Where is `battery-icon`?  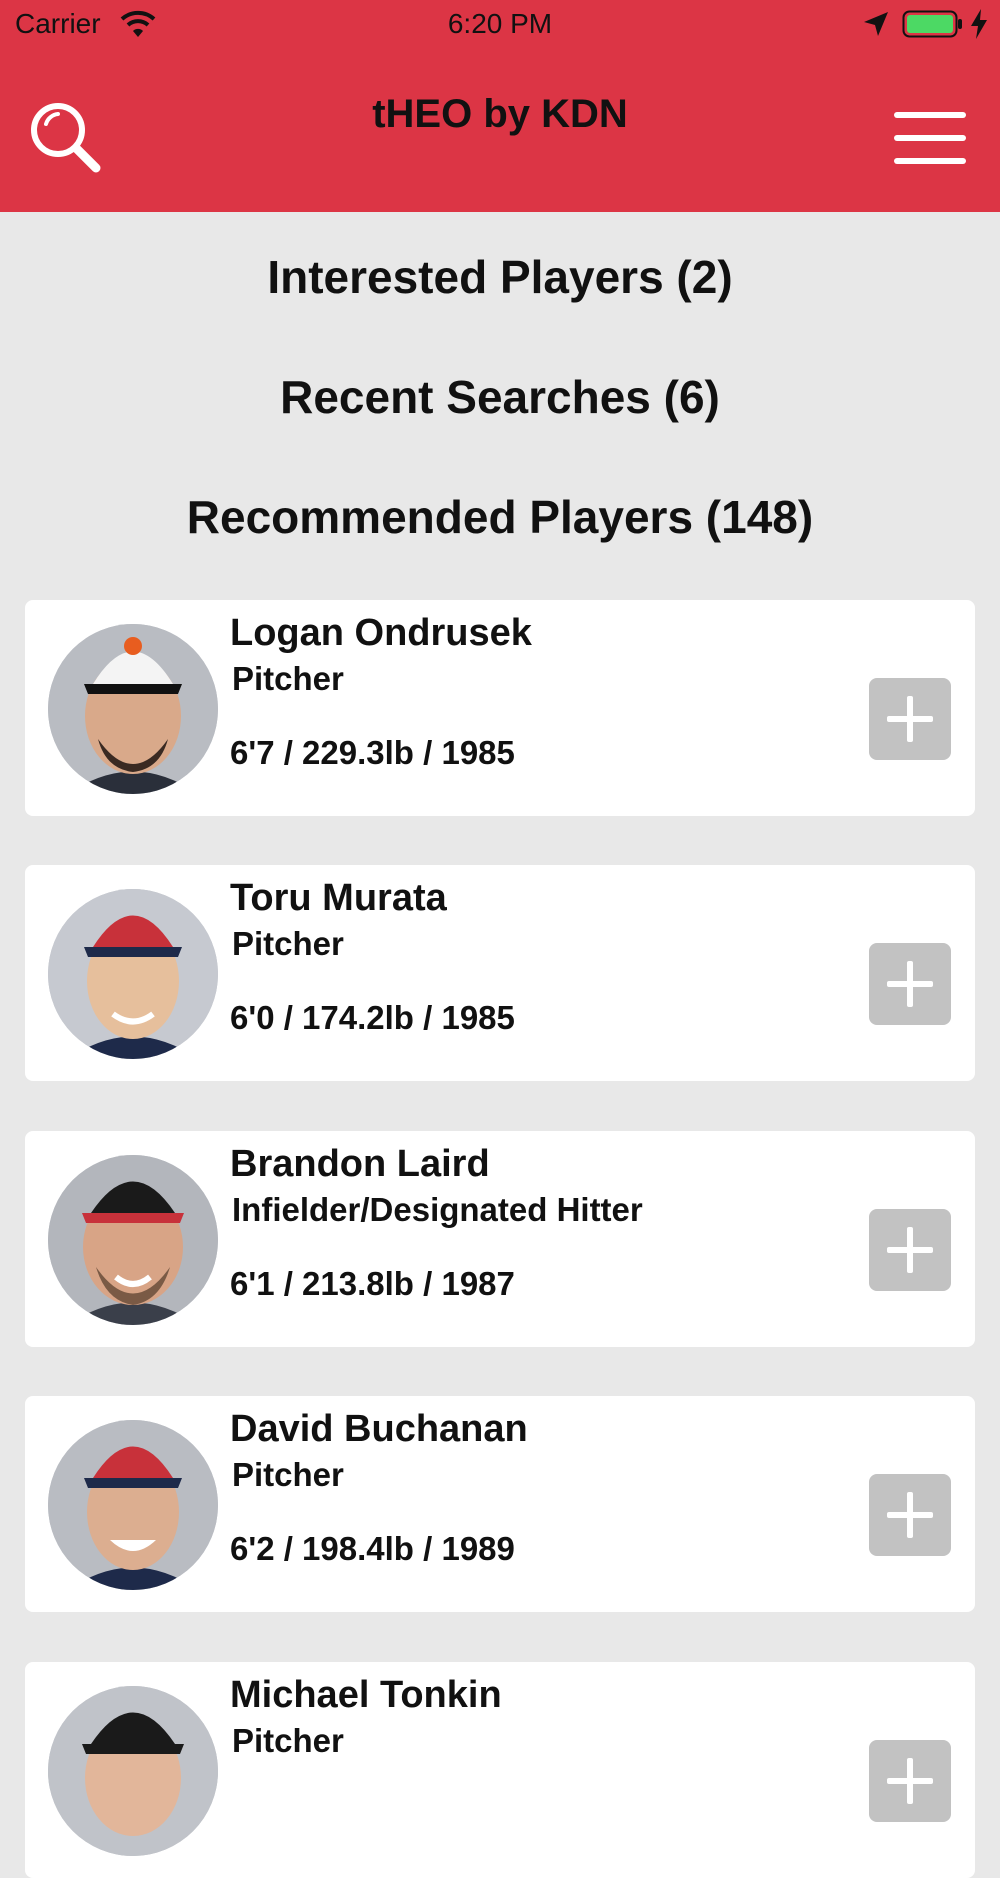 battery-icon is located at coordinates (933, 24).